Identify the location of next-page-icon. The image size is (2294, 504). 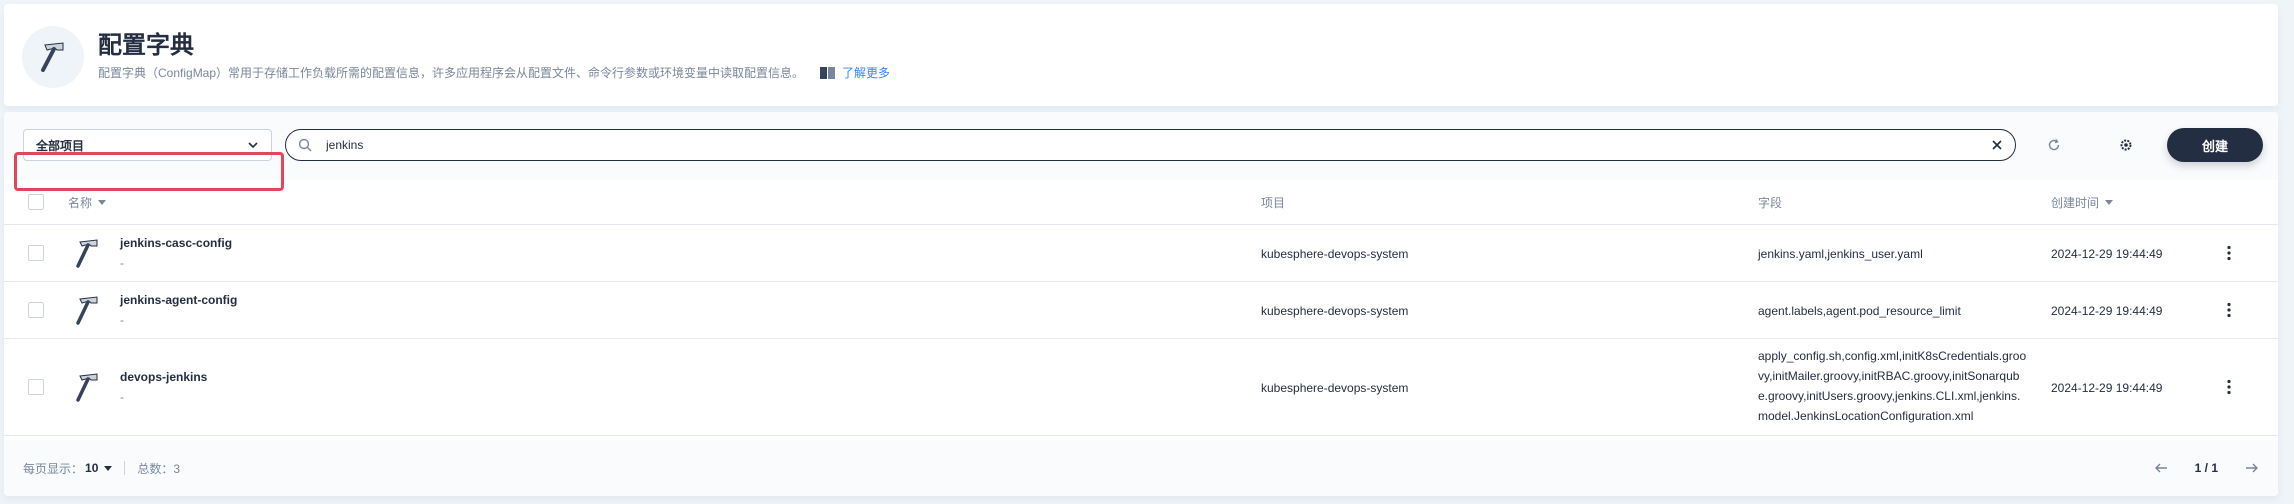
(2252, 468).